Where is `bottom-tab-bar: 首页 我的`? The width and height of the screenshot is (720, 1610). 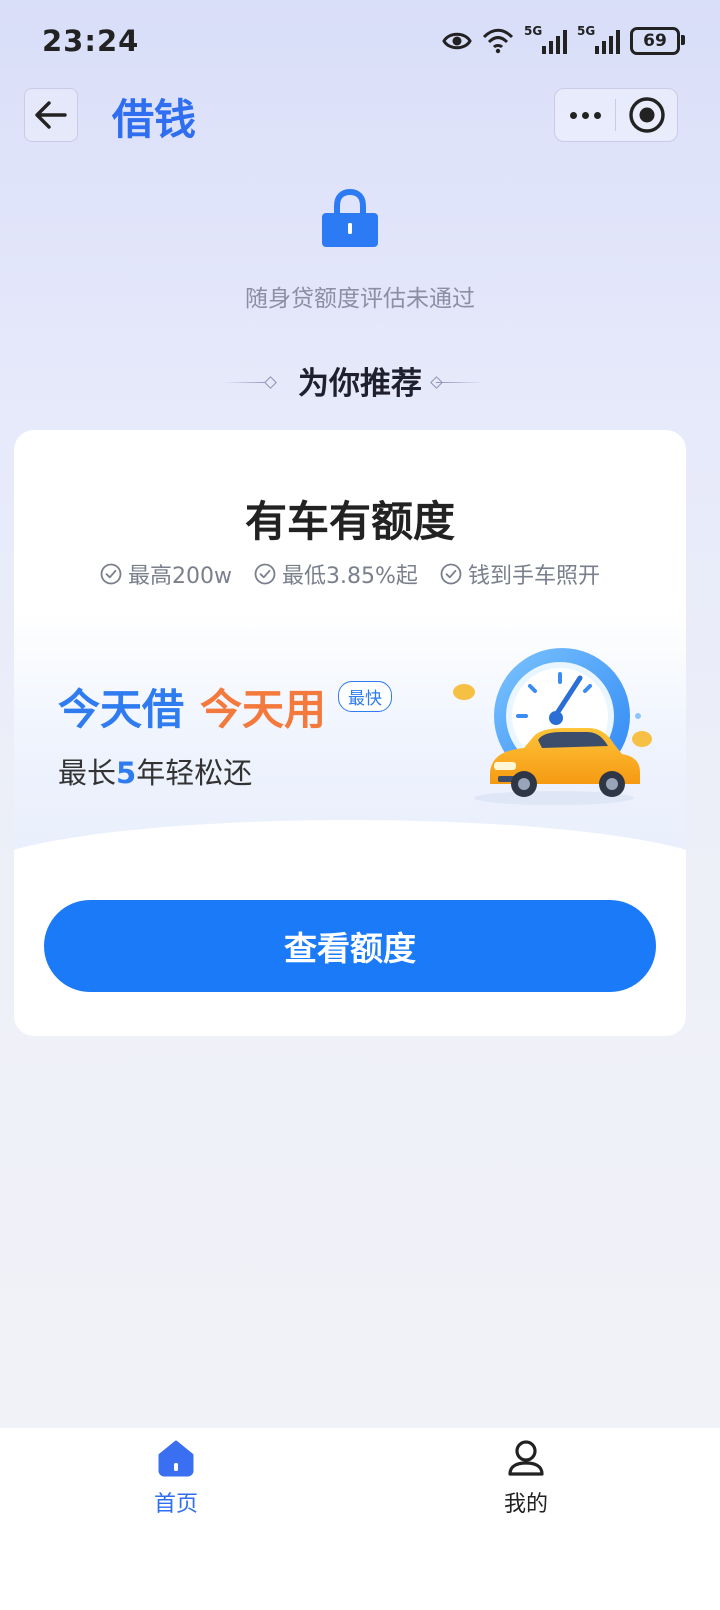
bottom-tab-bar: 首页 我的 is located at coordinates (360, 1519).